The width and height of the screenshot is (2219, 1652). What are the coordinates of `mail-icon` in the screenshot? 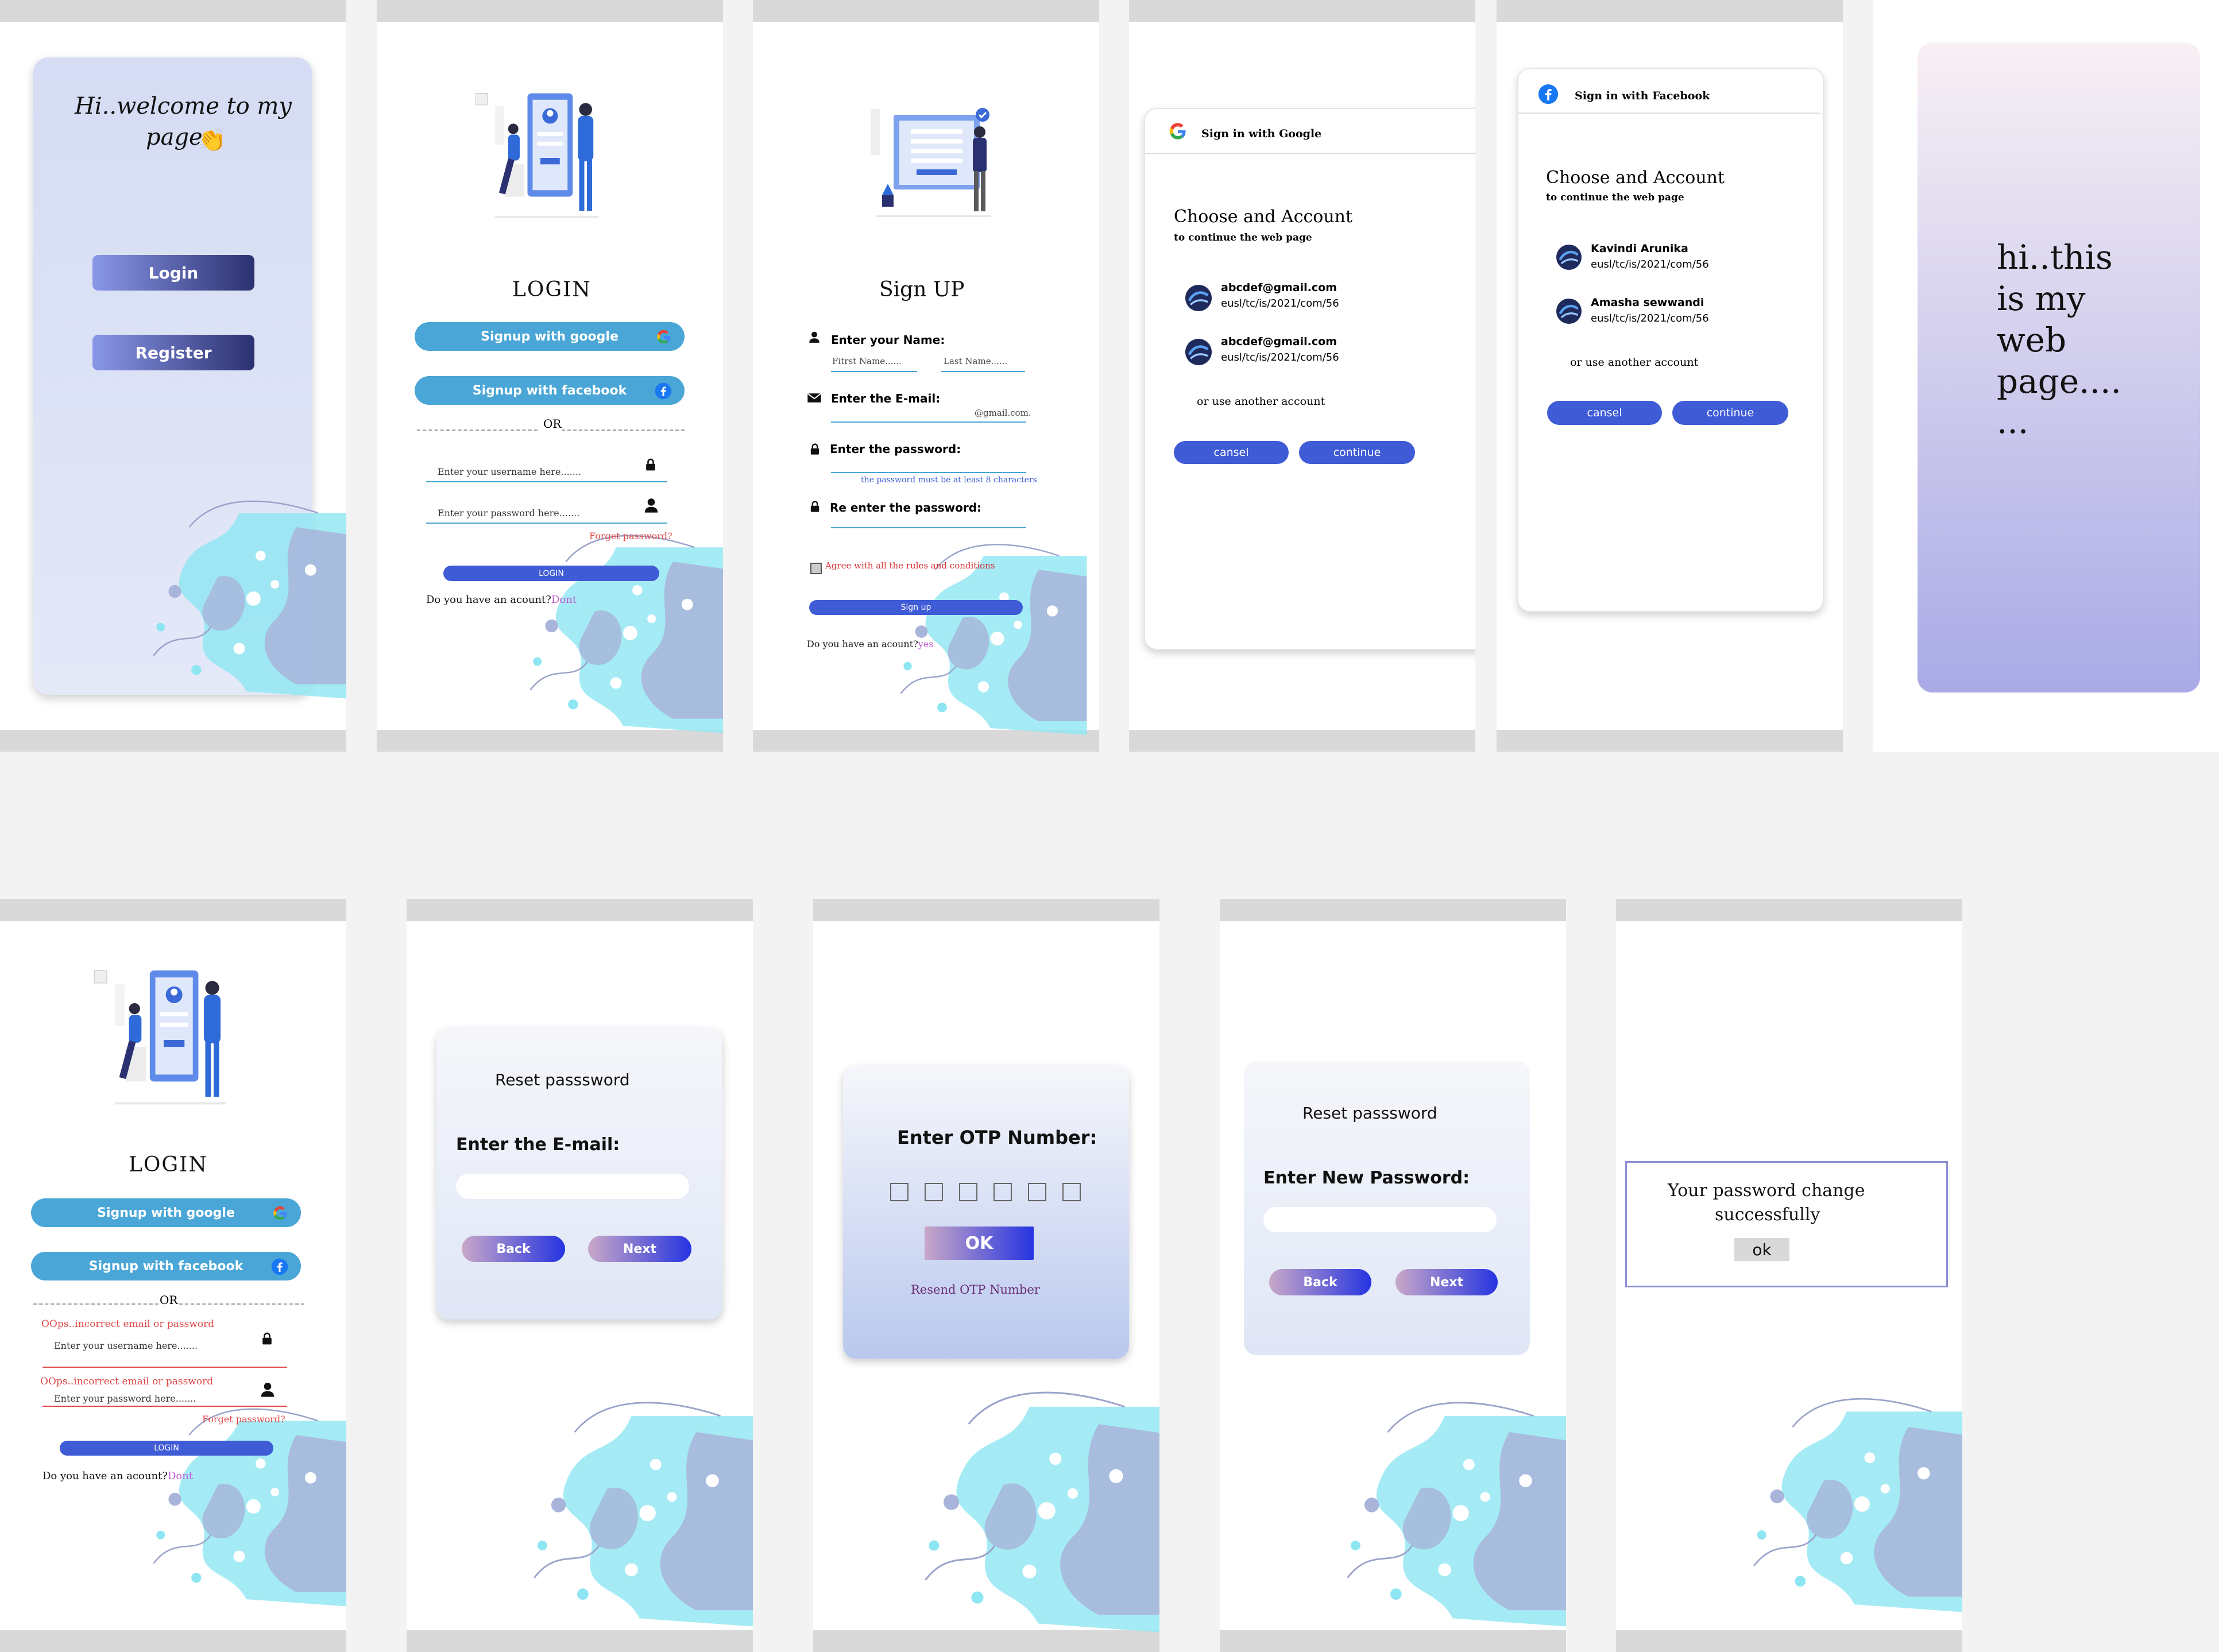 It's located at (814, 397).